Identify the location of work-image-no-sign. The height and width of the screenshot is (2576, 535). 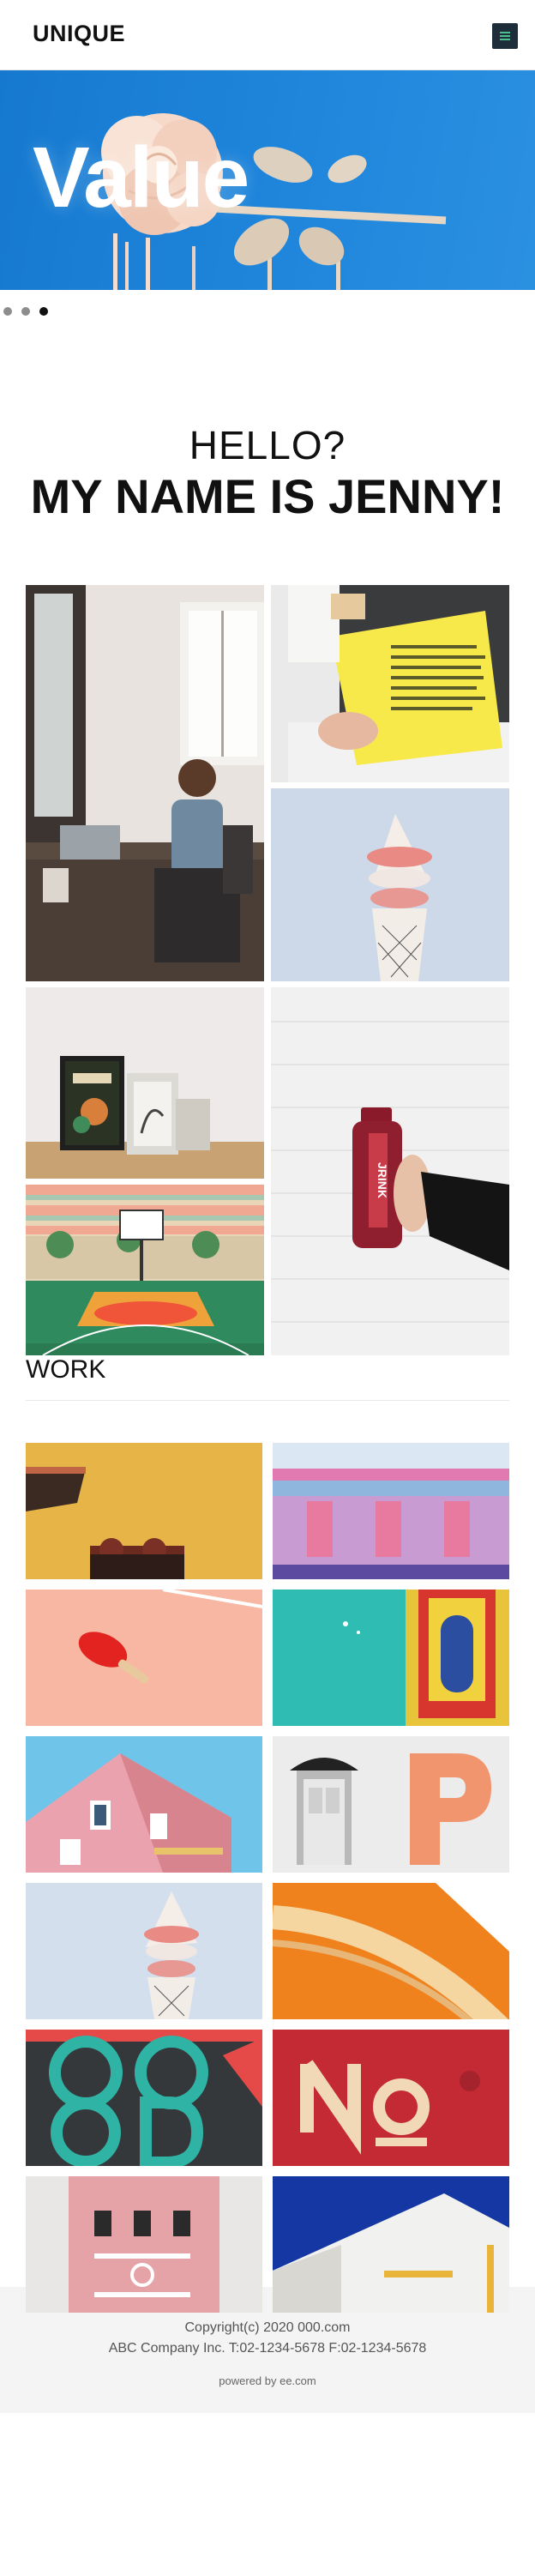
(391, 2098).